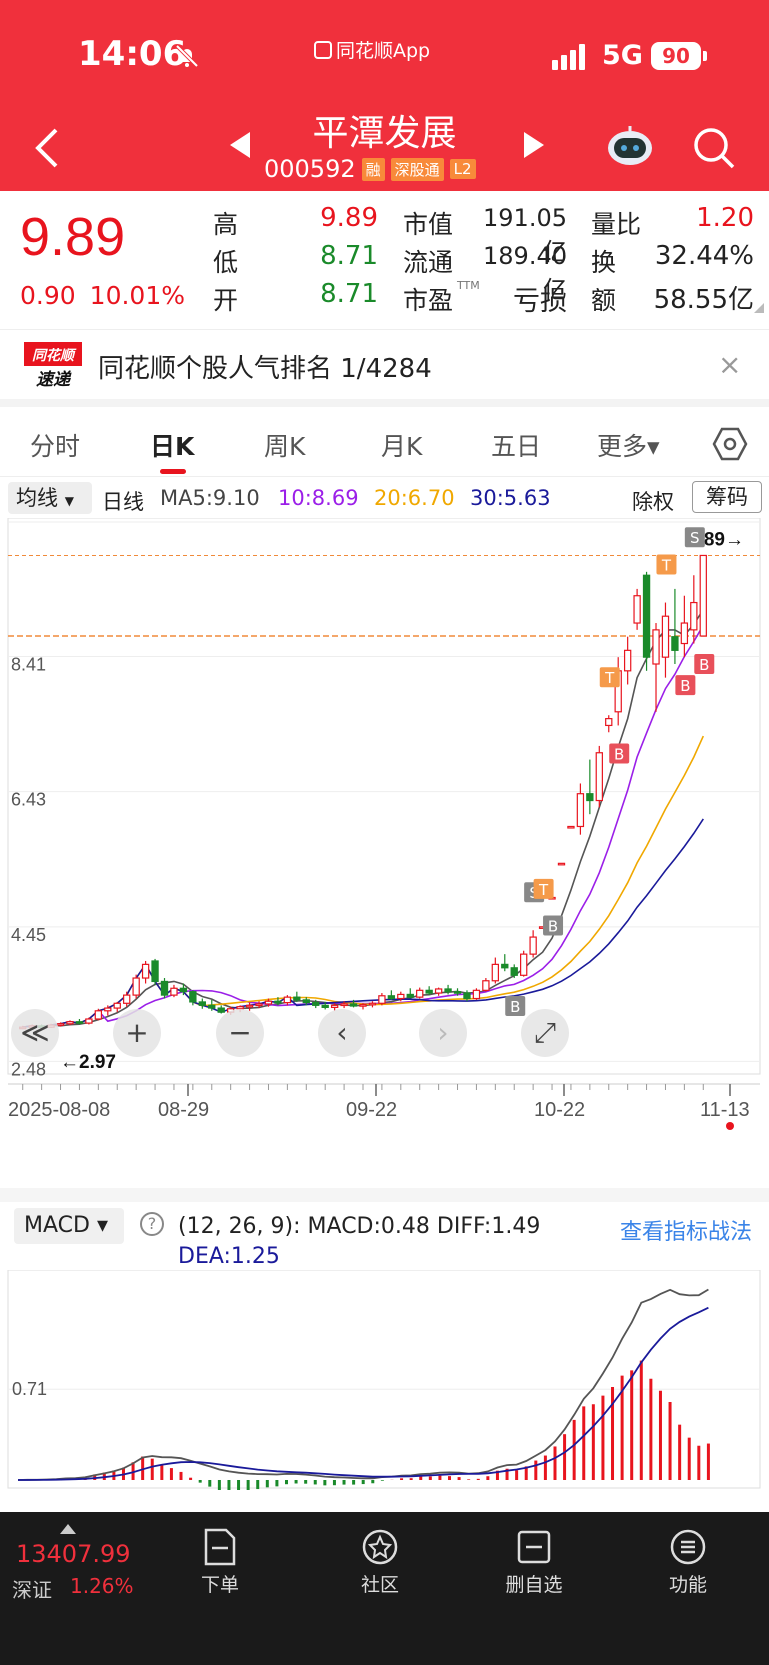 Image resolution: width=769 pixels, height=1665 pixels. What do you see at coordinates (341, 1032) in the screenshot?
I see `pan-left-icon: ‹` at bounding box center [341, 1032].